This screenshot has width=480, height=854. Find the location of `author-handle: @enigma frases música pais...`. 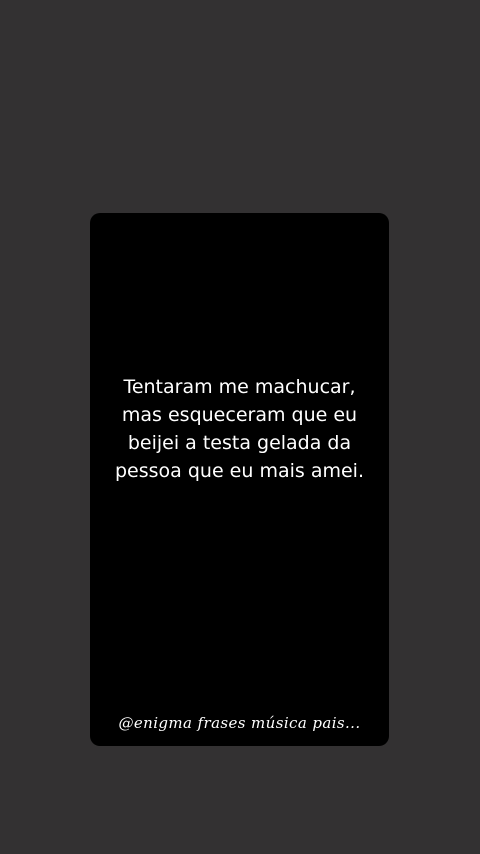

author-handle: @enigma frases música pais... is located at coordinates (239, 723).